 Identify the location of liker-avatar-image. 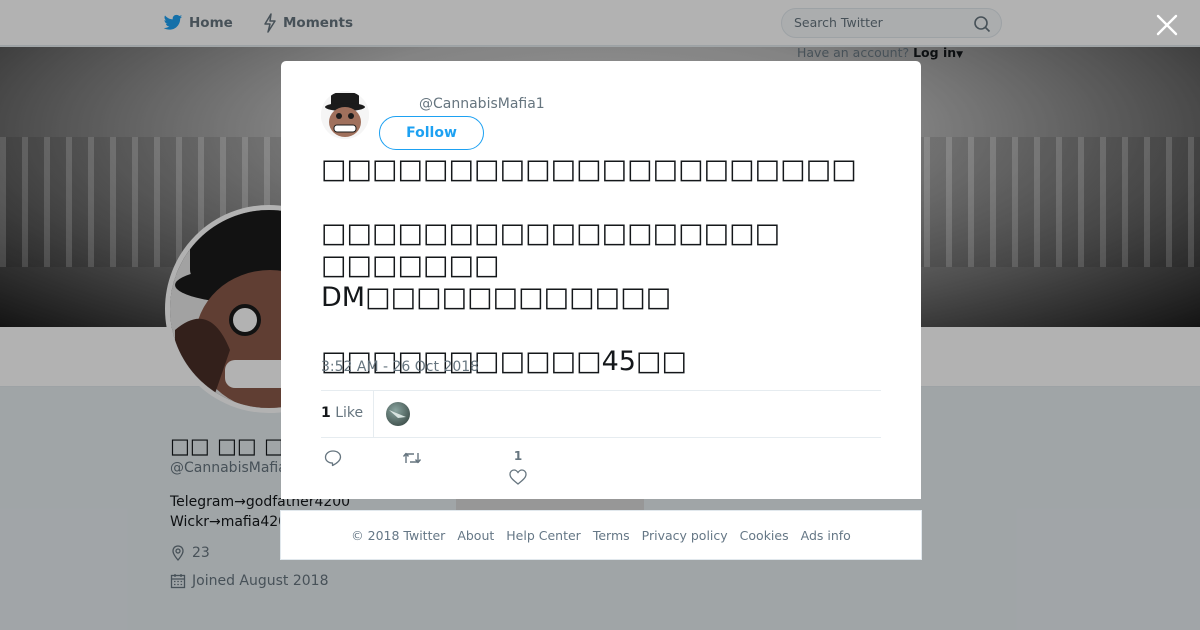
(397, 414).